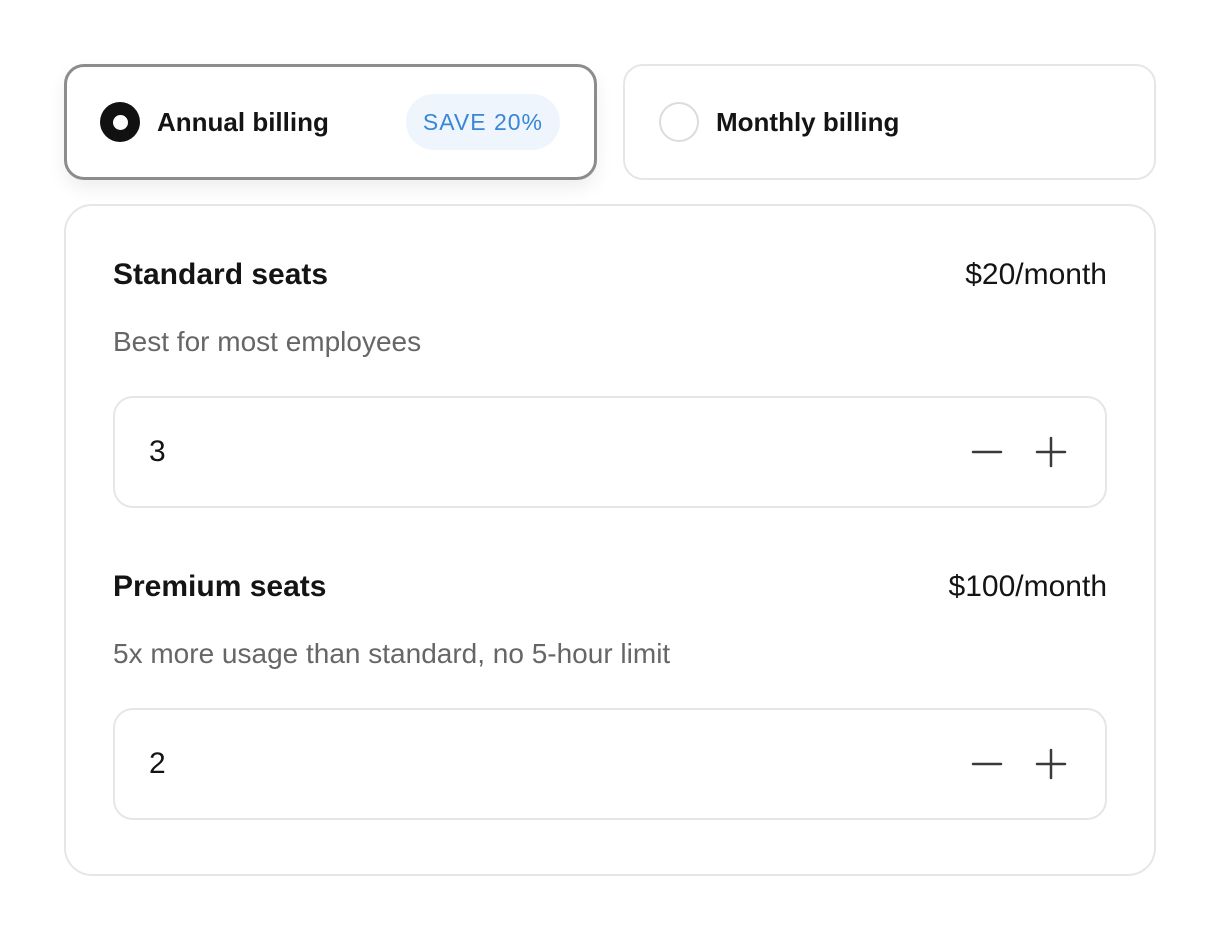 The width and height of the screenshot is (1220, 940). I want to click on standard-seats-increment-button, so click(1051, 452).